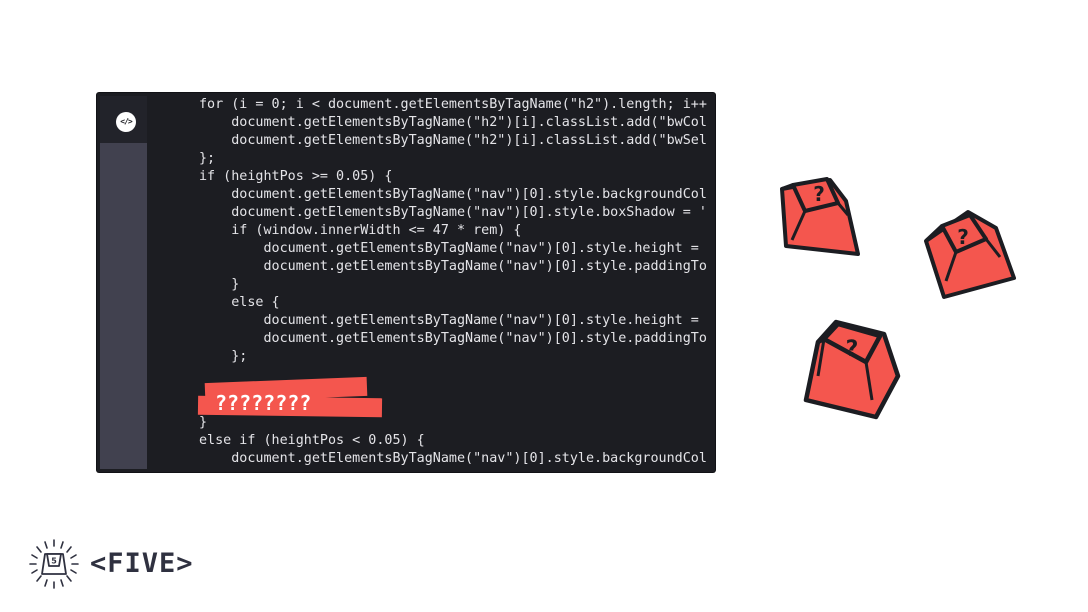  I want to click on logo-key-glyph: 5, so click(54, 561).